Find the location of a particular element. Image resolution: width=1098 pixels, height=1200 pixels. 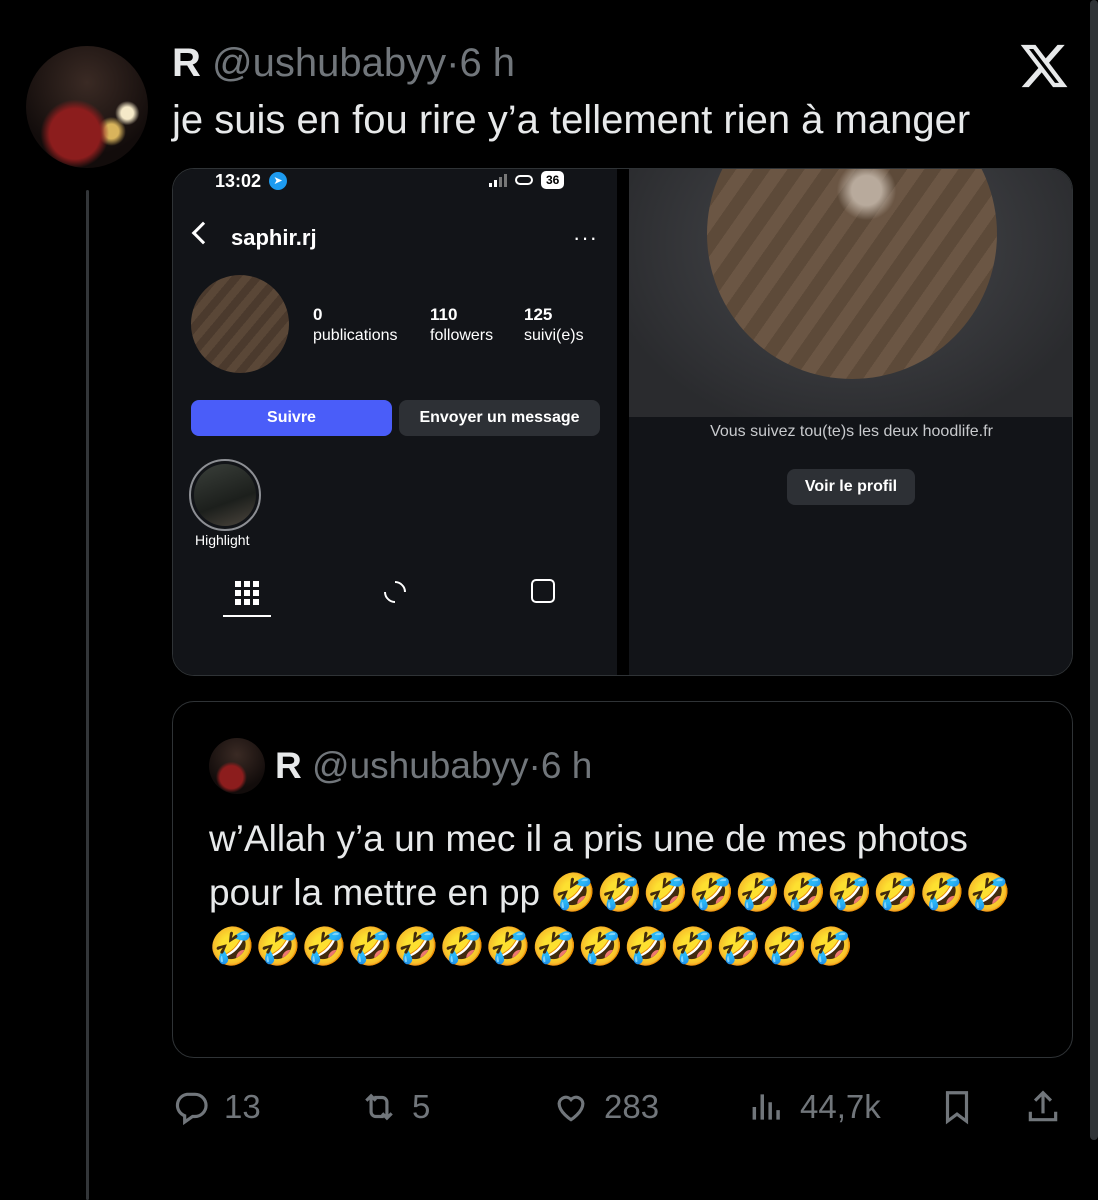

highlight-circle is located at coordinates (225, 495).